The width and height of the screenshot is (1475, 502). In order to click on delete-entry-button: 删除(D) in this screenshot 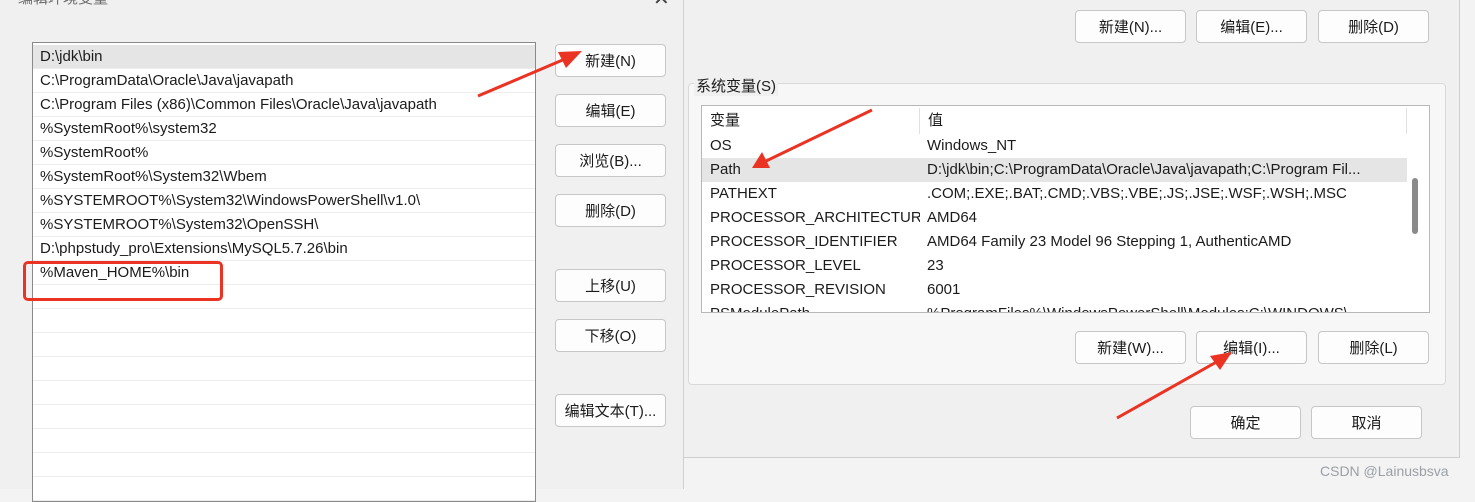, I will do `click(610, 210)`.